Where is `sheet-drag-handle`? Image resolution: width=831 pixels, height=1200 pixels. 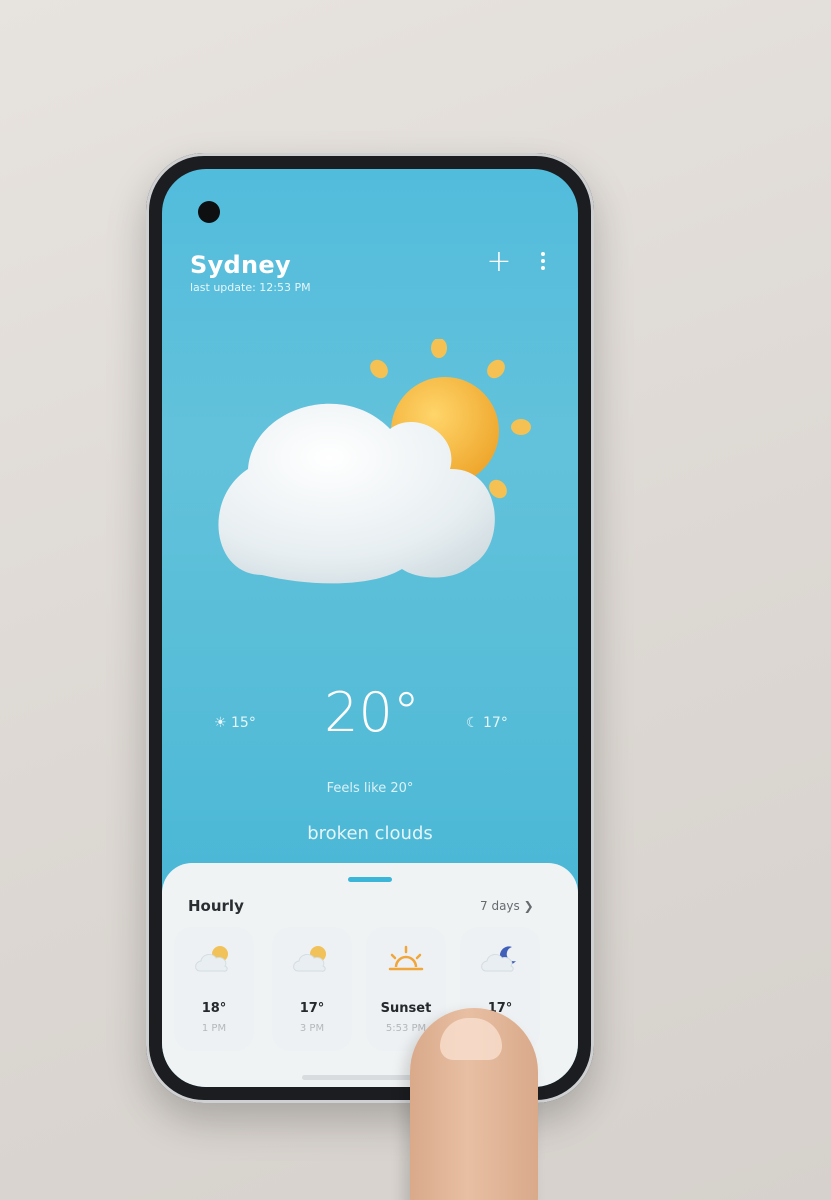
sheet-drag-handle is located at coordinates (370, 879).